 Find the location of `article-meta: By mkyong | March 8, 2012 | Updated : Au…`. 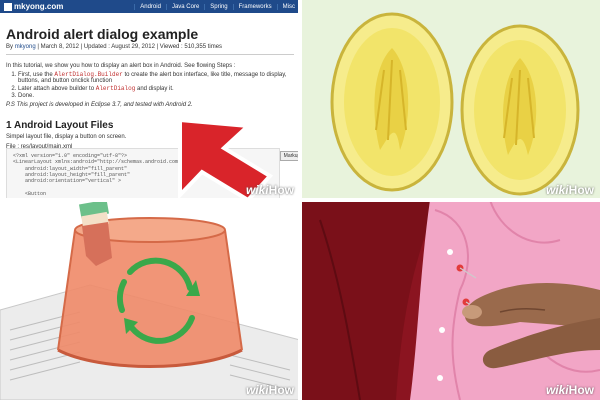

article-meta: By mkyong | March 8, 2012 | Updated : Au… is located at coordinates (150, 47).